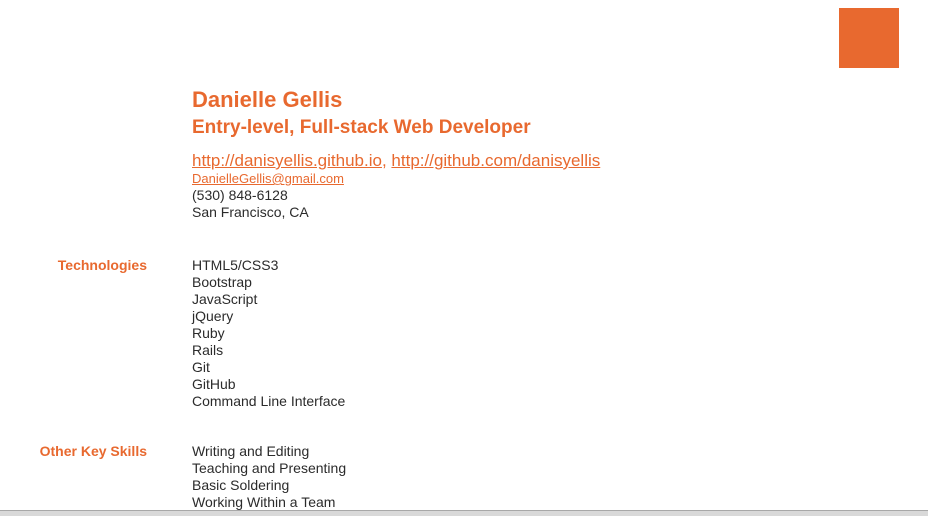  Describe the element at coordinates (241, 485) in the screenshot. I see `skill-item: Basic Soldering` at that location.